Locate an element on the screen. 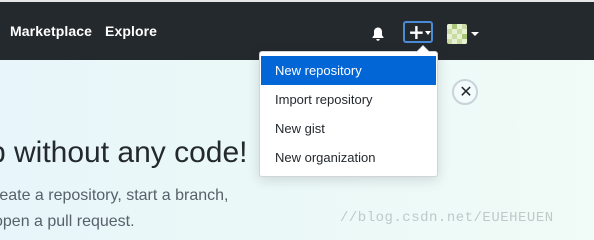 This screenshot has width=594, height=240. banner-heading: p without any code! is located at coordinates (124, 152).